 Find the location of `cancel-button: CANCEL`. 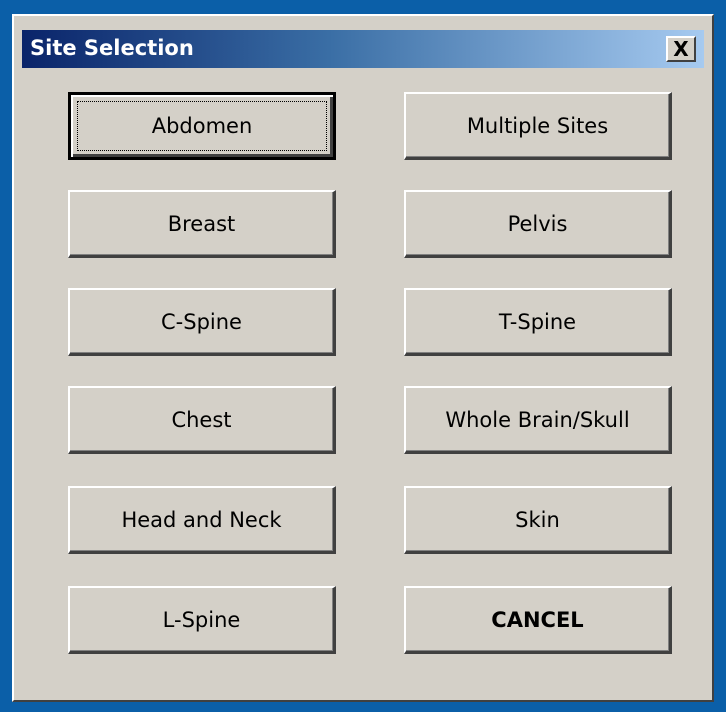

cancel-button: CANCEL is located at coordinates (538, 620).